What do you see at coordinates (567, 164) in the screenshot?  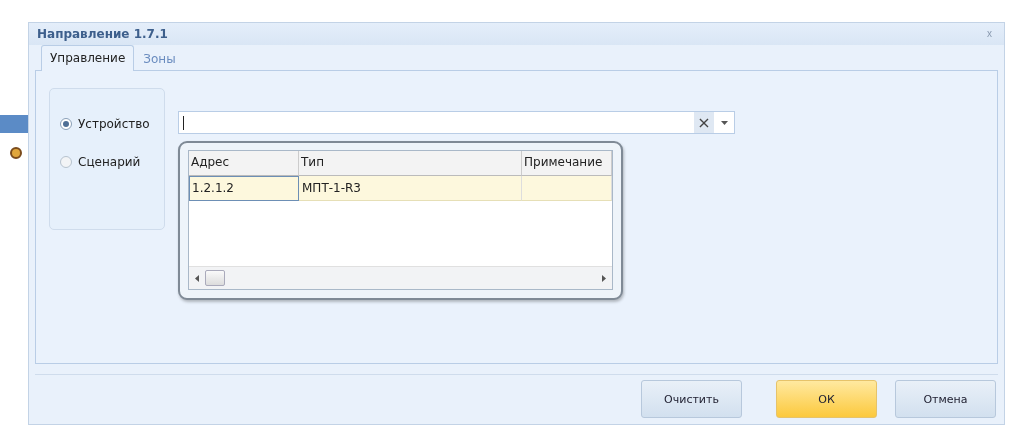 I see `column-header: Примечание` at bounding box center [567, 164].